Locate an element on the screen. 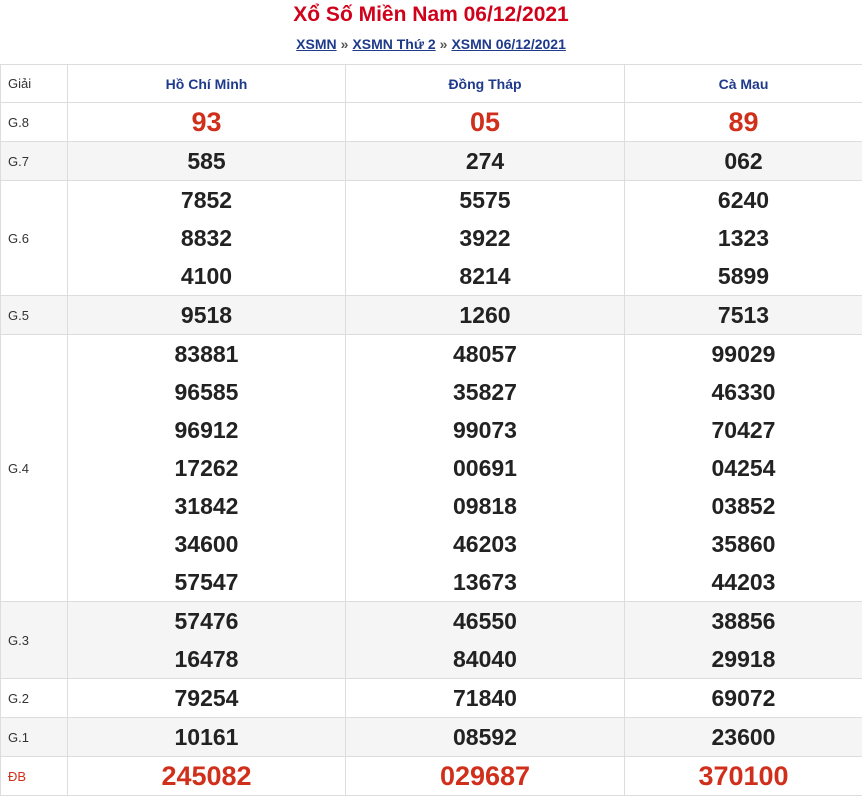 The width and height of the screenshot is (862, 796). lottery-number: 84040 is located at coordinates (485, 659).